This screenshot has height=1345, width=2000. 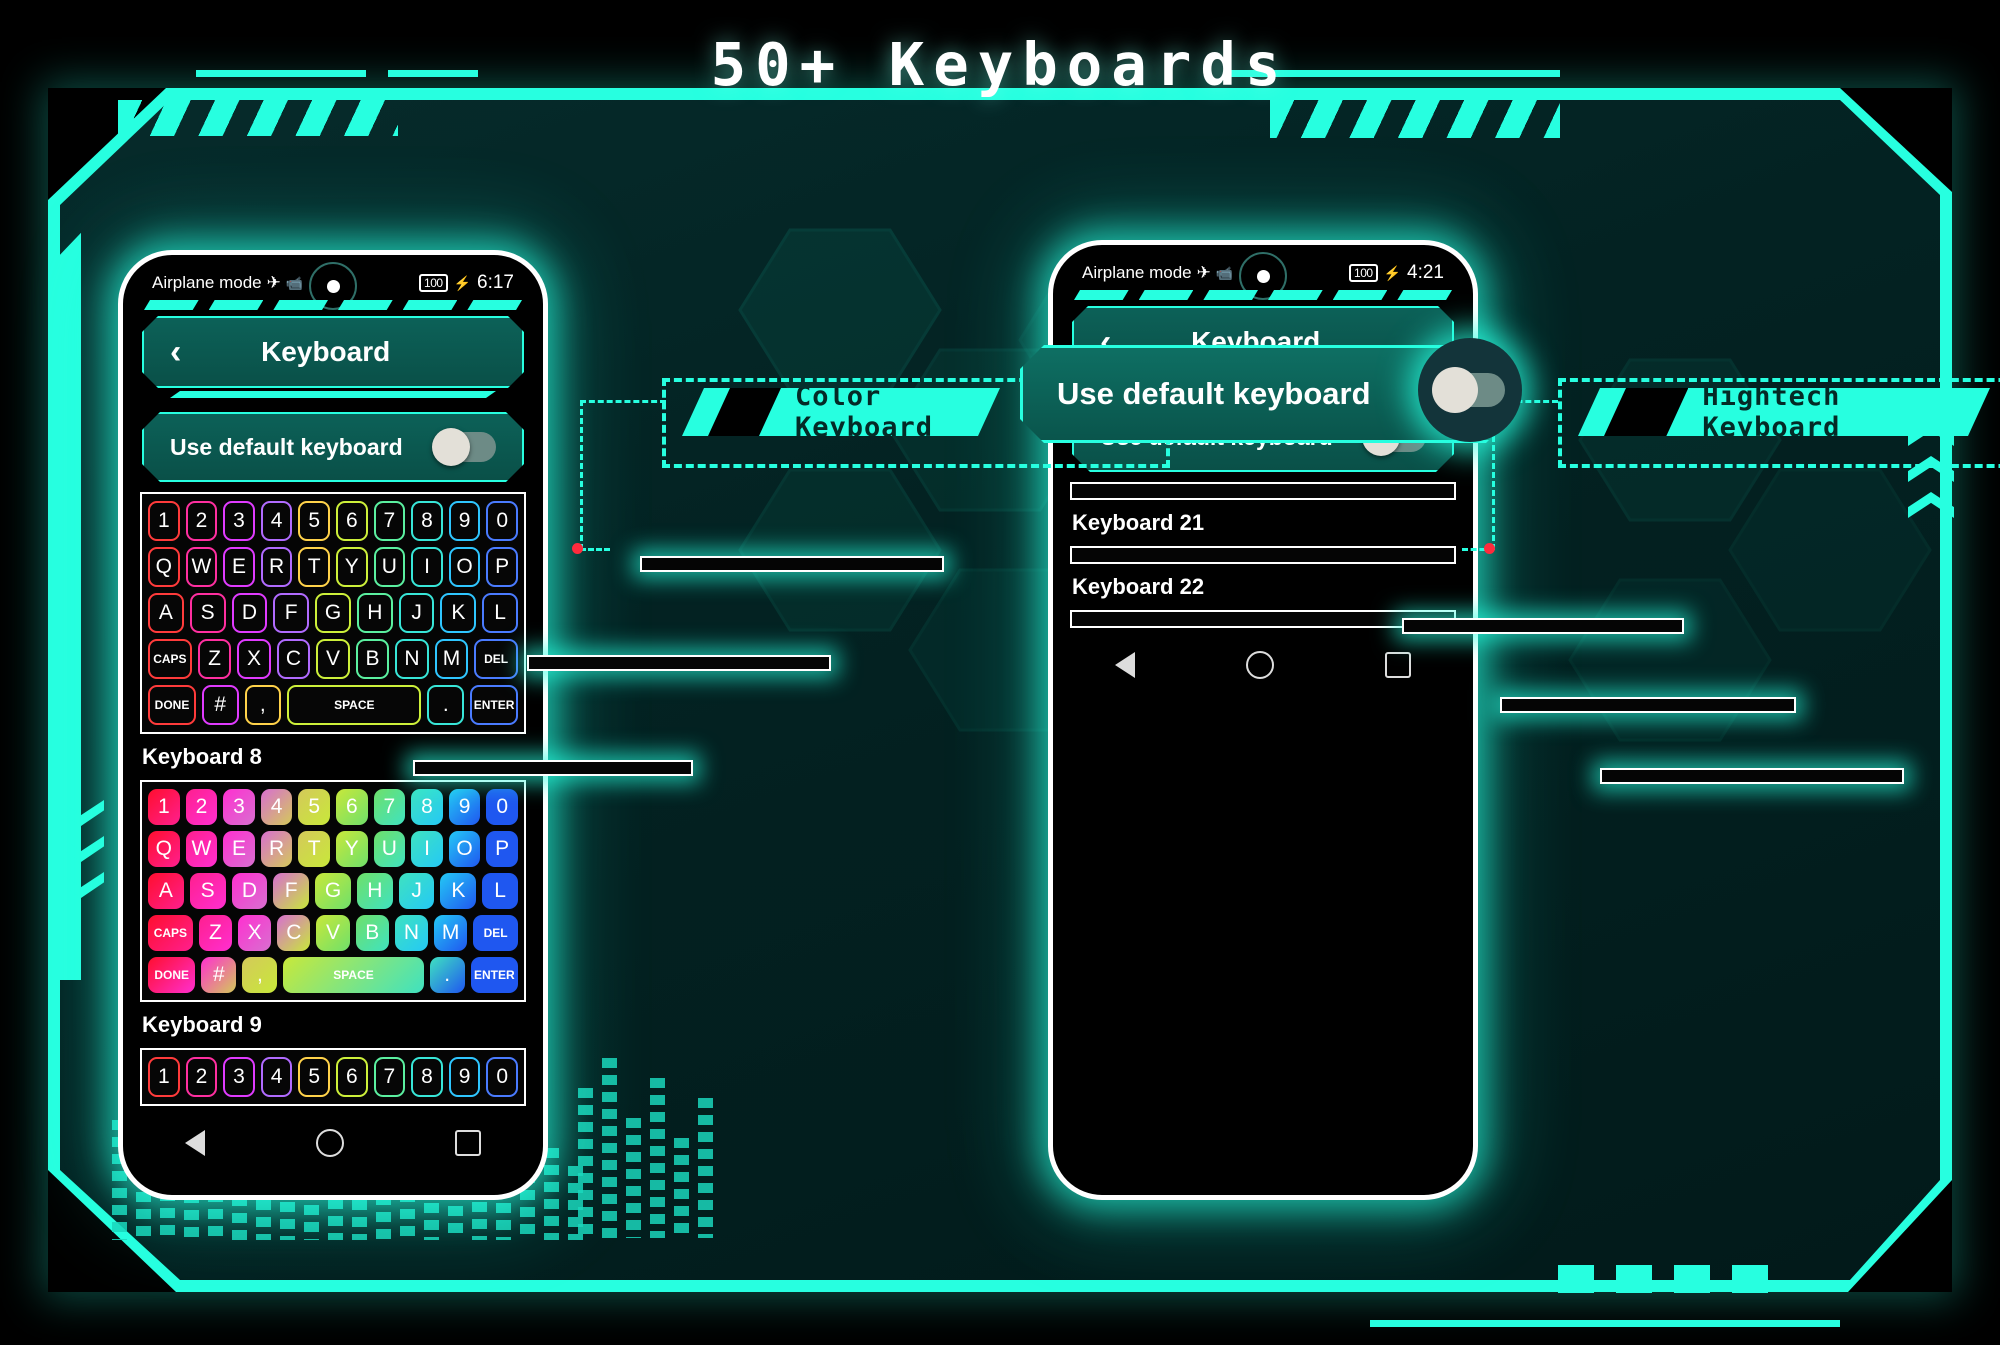 I want to click on magnified-toggle-circle, so click(x=1470, y=390).